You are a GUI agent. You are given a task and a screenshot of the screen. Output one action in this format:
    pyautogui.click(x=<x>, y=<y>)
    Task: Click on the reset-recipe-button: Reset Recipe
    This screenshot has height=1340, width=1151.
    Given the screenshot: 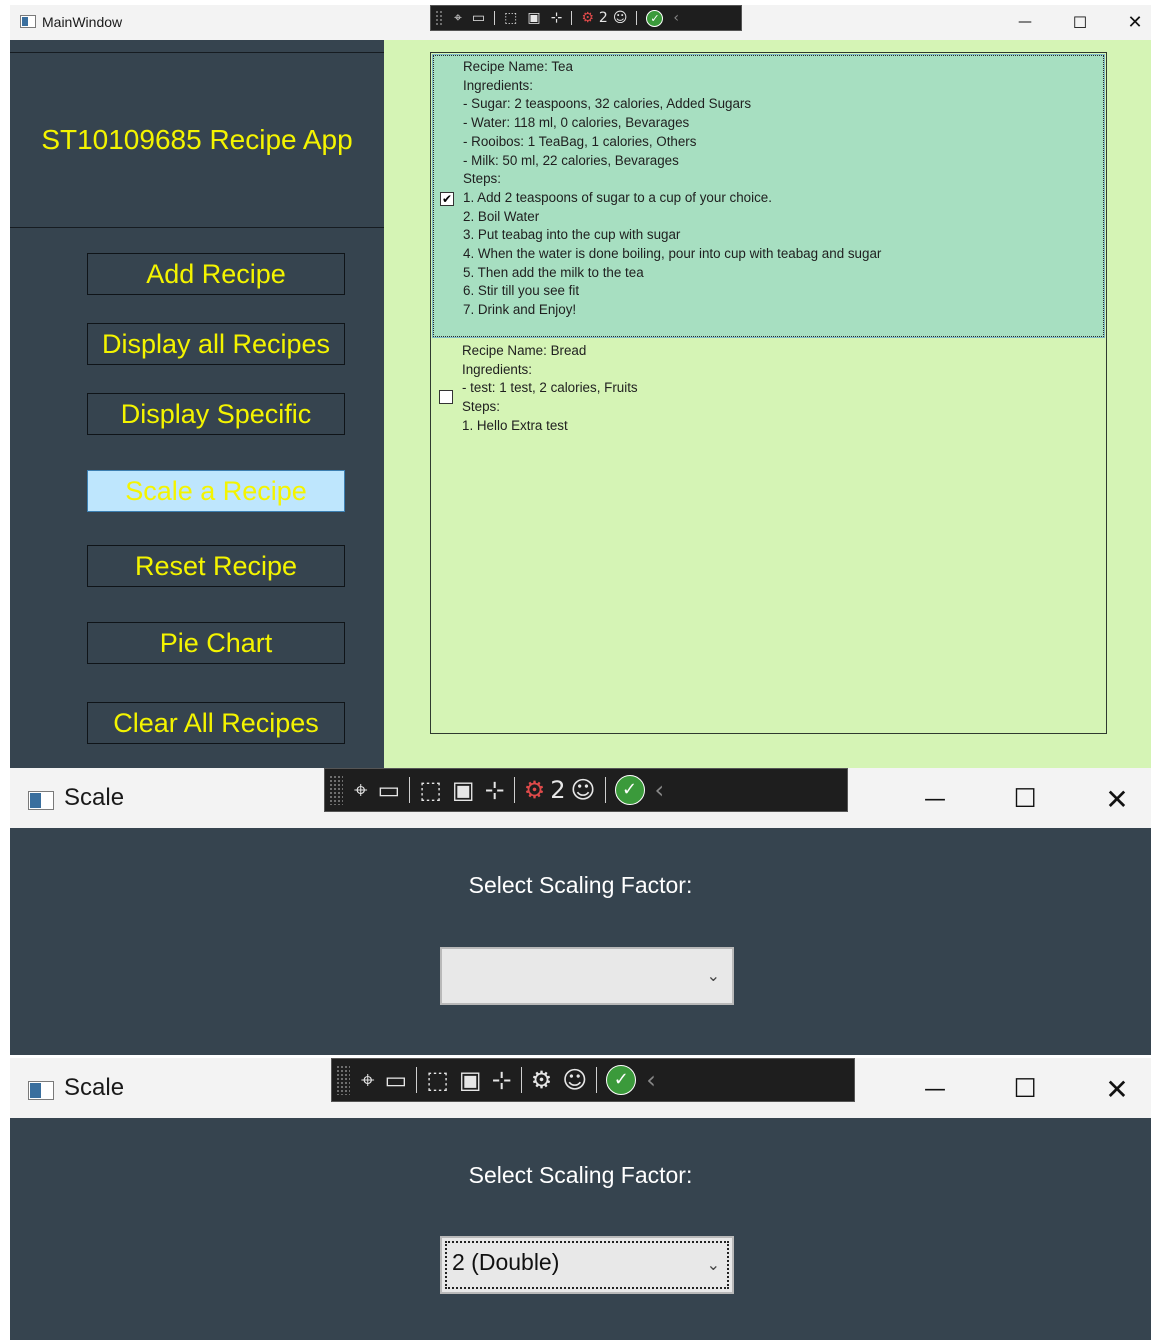 What is the action you would take?
    pyautogui.click(x=216, y=566)
    